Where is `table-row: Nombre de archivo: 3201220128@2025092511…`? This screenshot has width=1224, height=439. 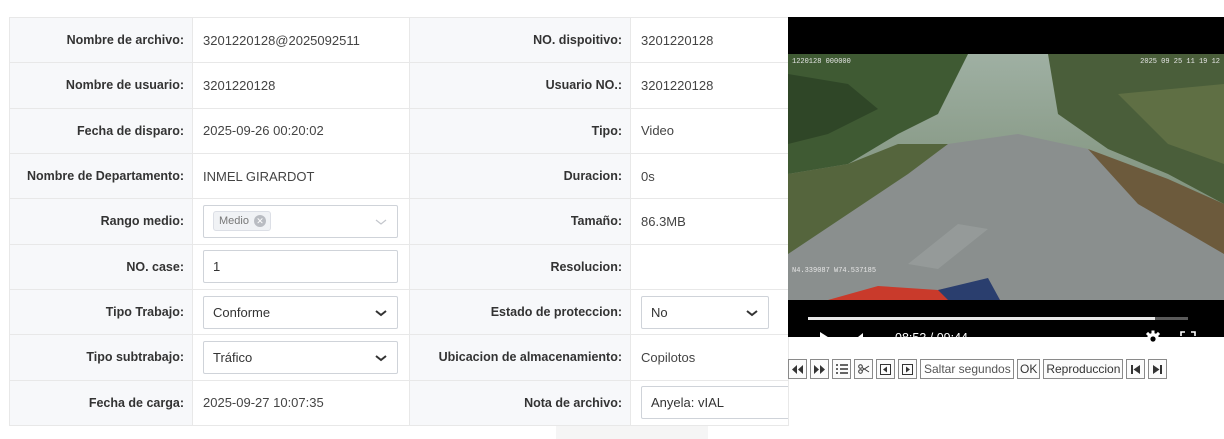
table-row: Nombre de archivo: 3201220128@2025092511… is located at coordinates (399, 40).